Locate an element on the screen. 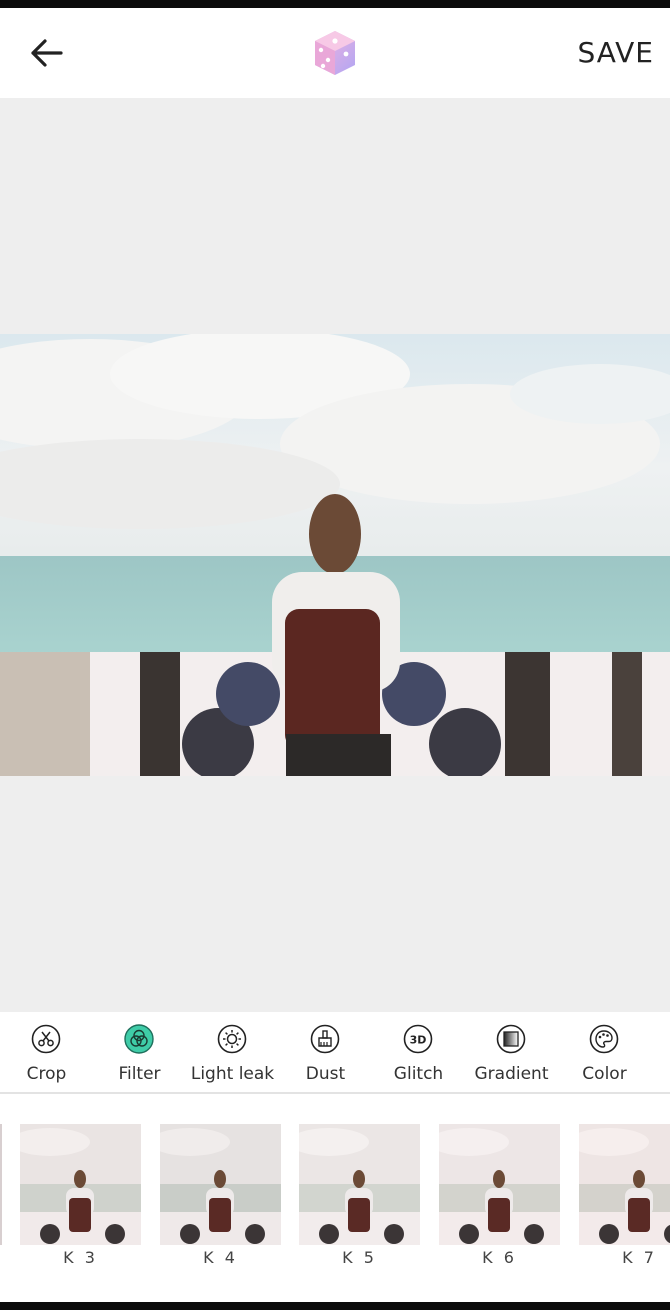 The image size is (670, 1310). navigation-bar is located at coordinates (335, 1306).